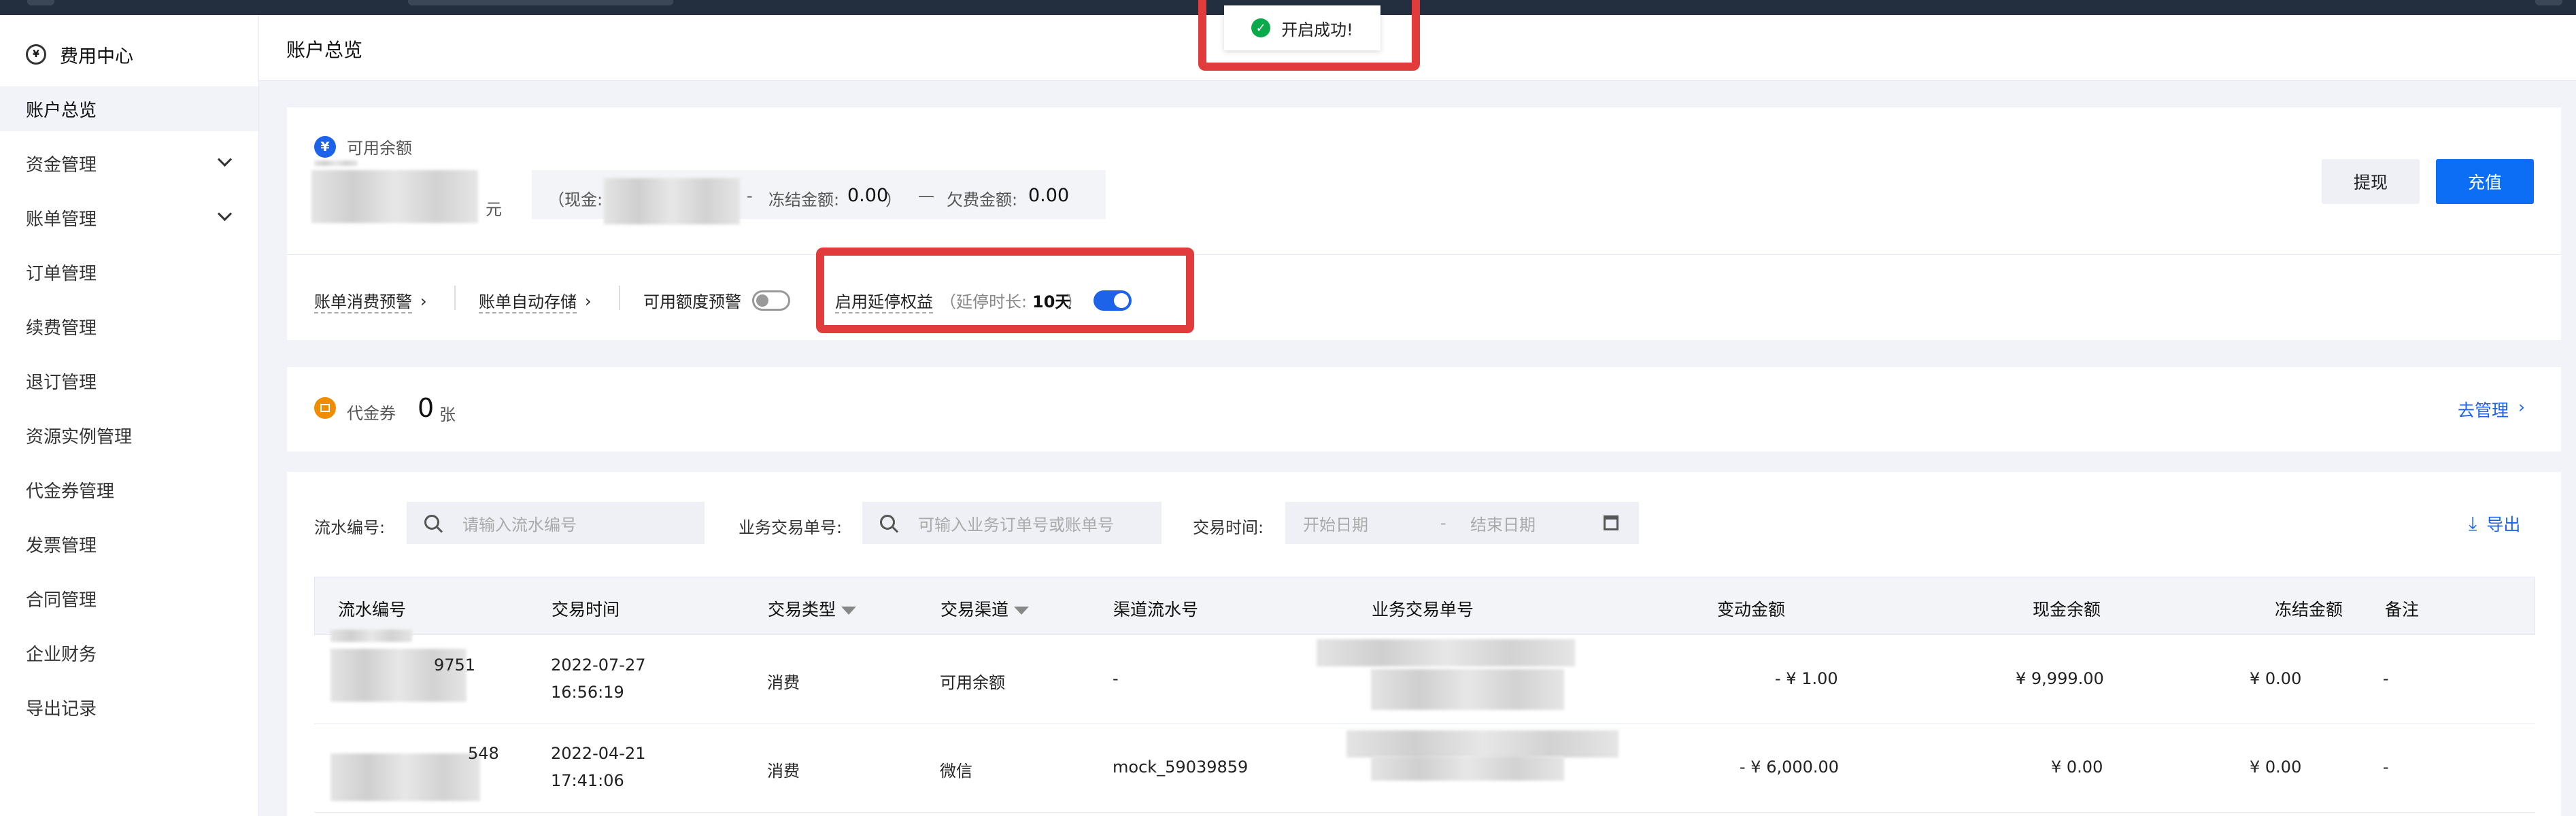  Describe the element at coordinates (1790, 768) in the screenshot. I see `amount-change: - ¥ 6,000.00` at that location.